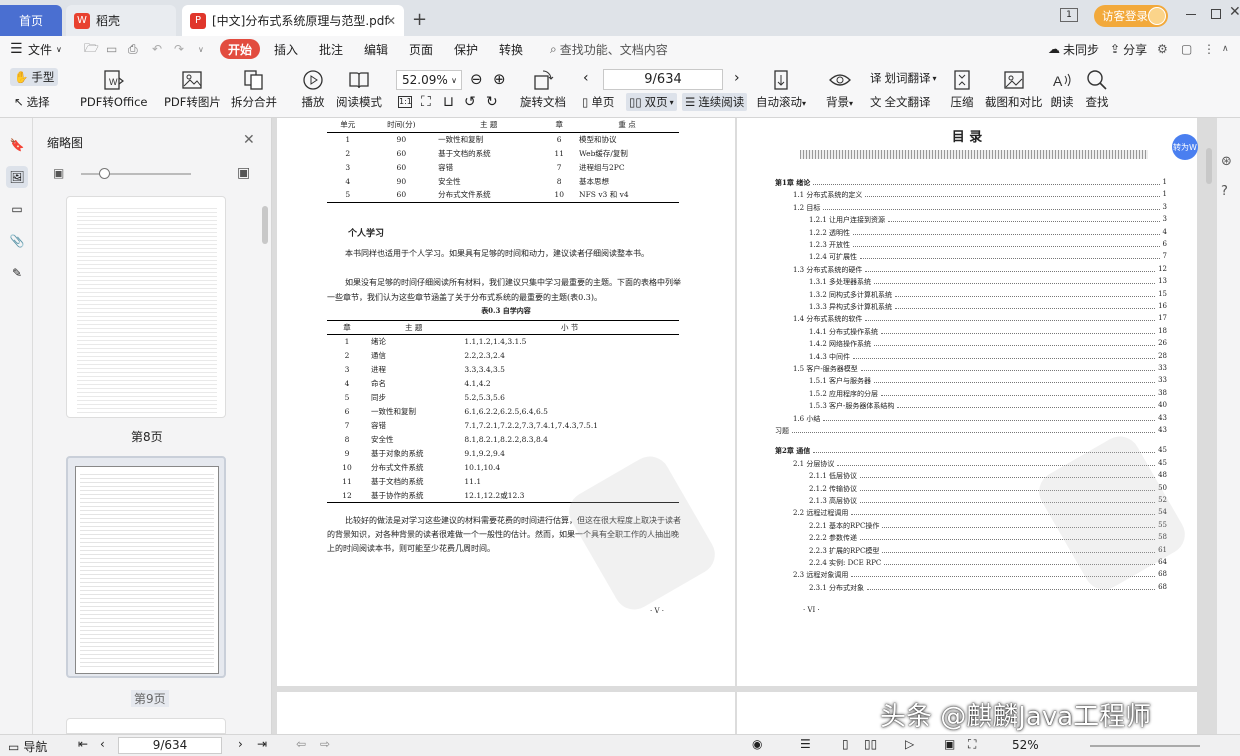 Image resolution: width=1240 pixels, height=756 pixels. I want to click on menu-protect: 保护, so click(466, 49).